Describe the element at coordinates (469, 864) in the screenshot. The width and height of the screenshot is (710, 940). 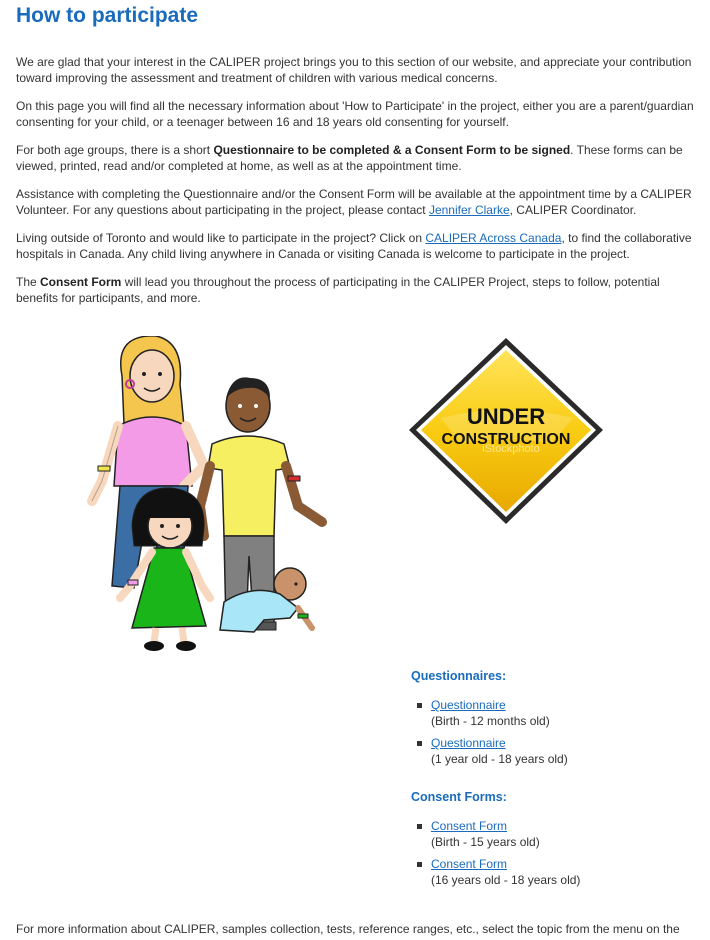
I see `consent-form-teen-link: Consent Form` at that location.